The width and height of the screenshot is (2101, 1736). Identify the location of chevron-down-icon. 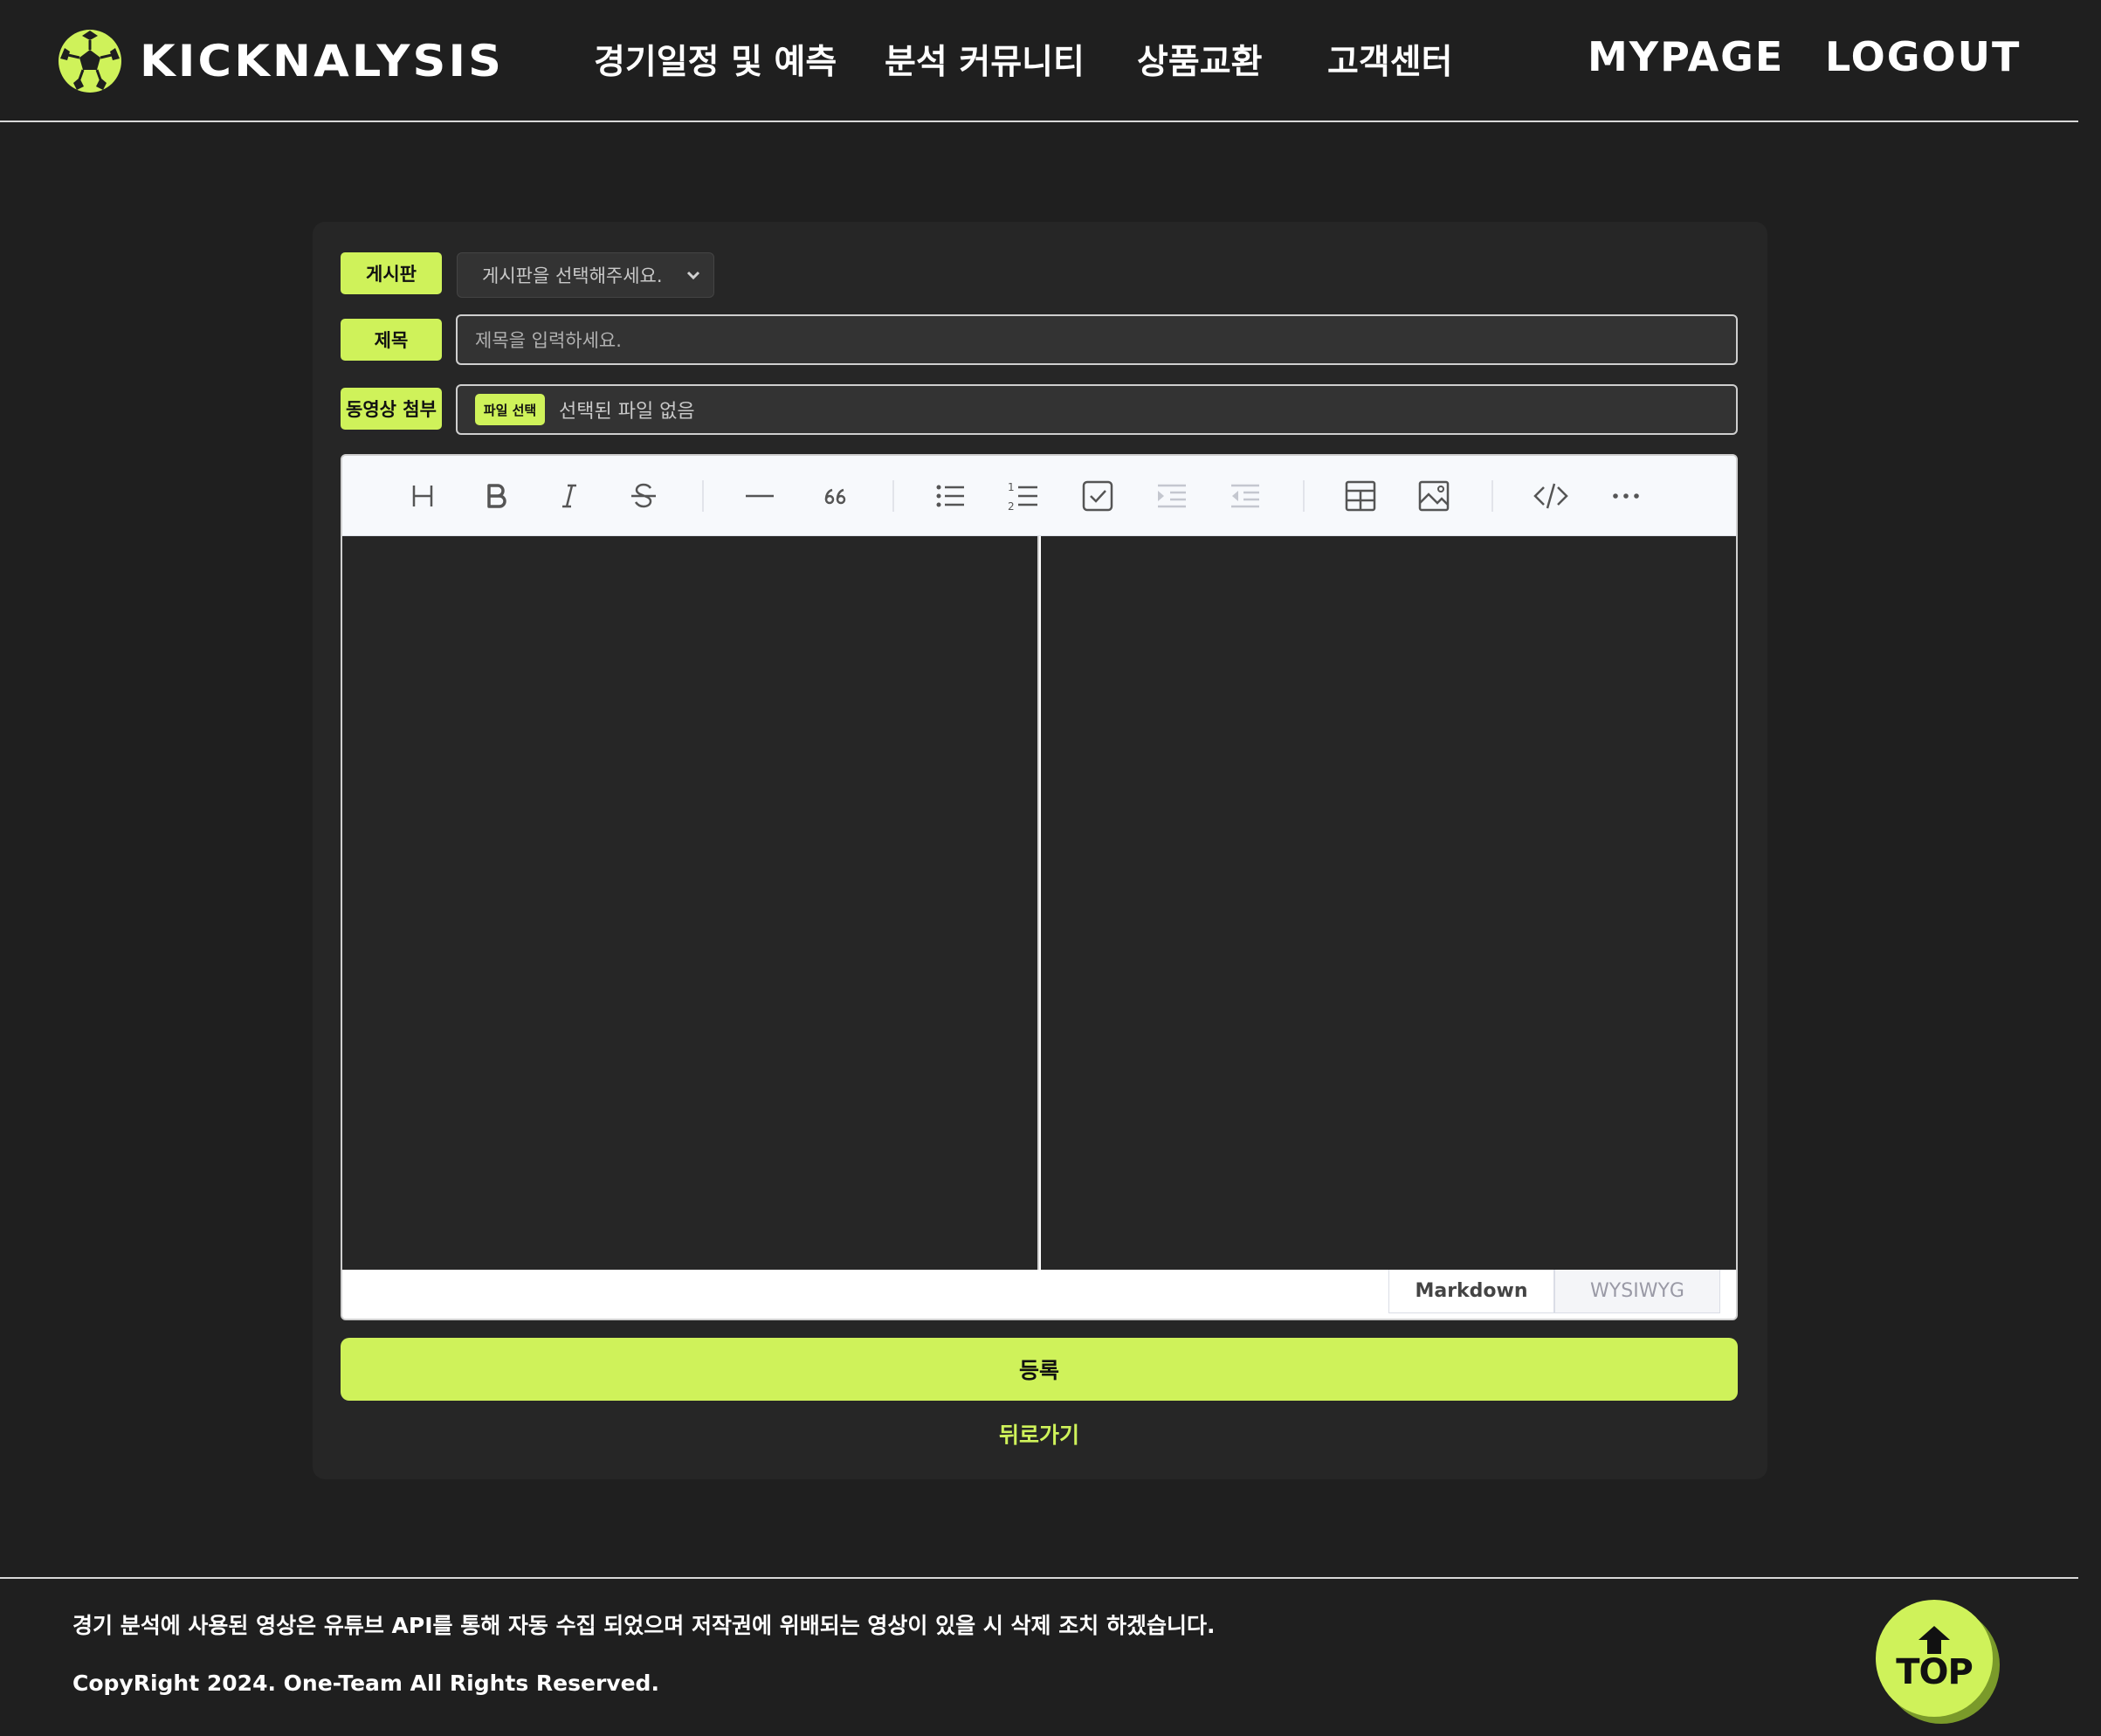
(693, 275).